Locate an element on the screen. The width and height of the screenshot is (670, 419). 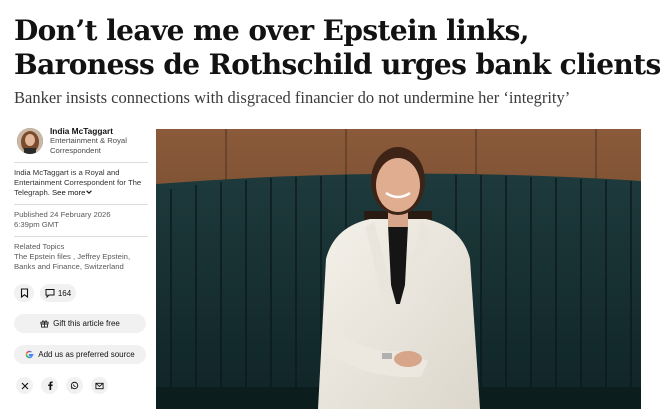
comments-button: 164 is located at coordinates (58, 293).